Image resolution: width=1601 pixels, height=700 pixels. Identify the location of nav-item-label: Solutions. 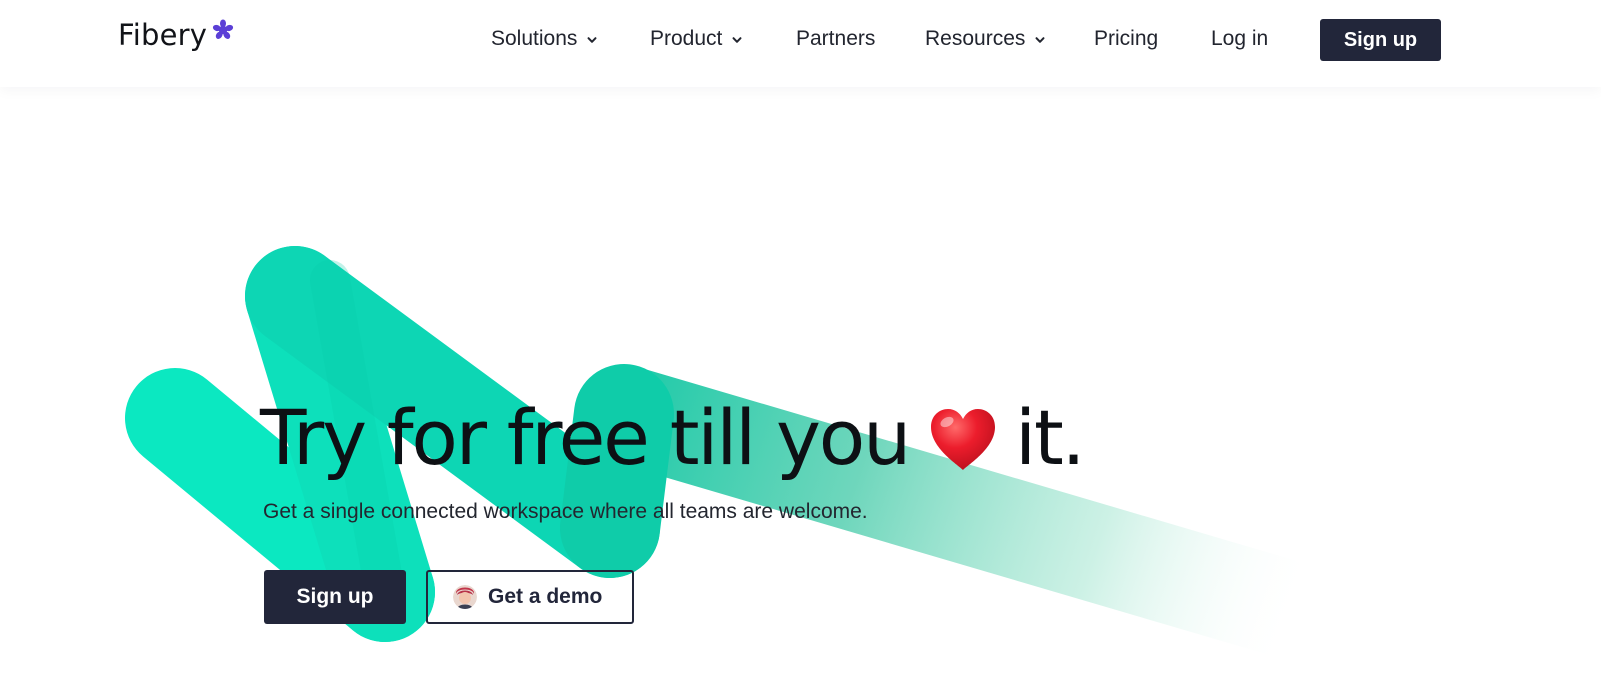
(534, 38).